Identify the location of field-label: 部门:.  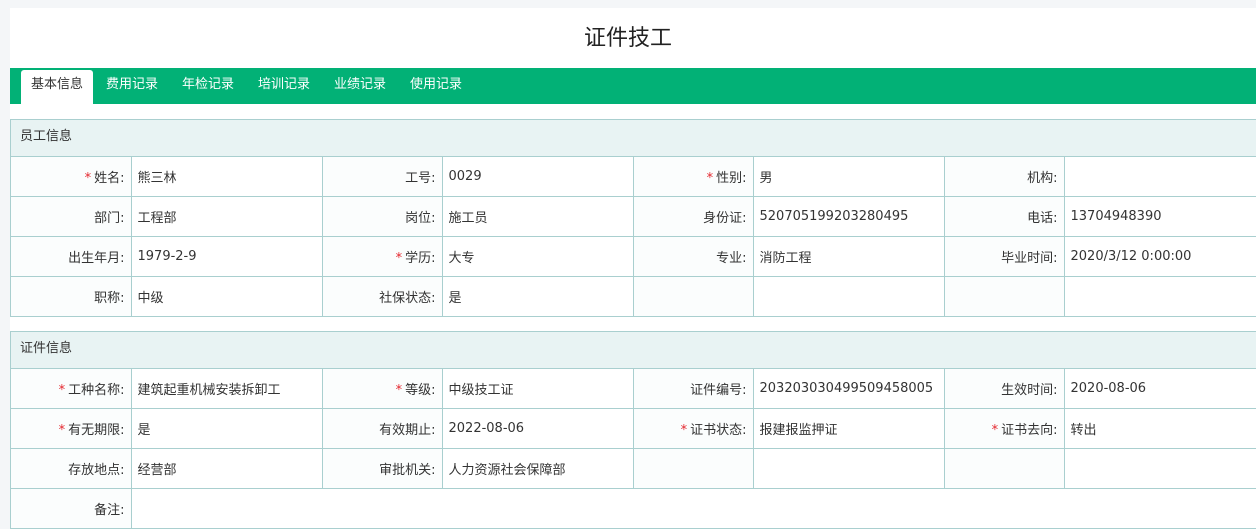
(71, 216).